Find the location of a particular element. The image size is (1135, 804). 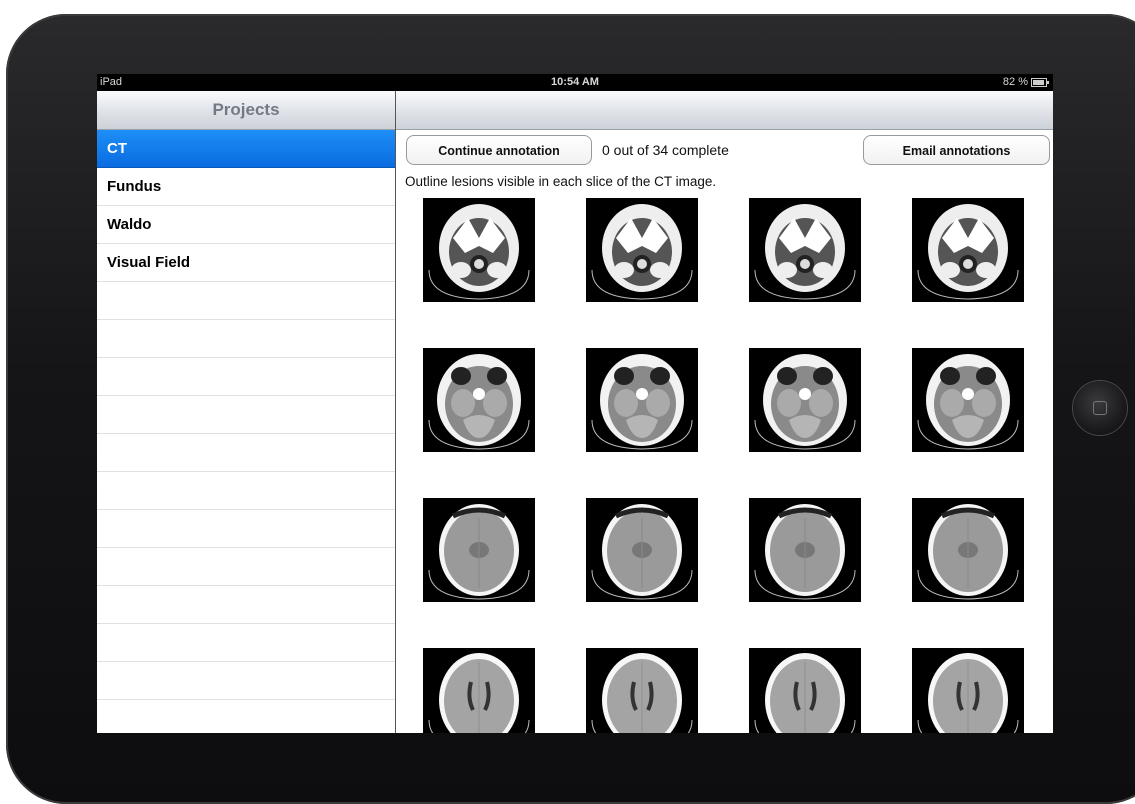

status-bar: iPad 10:54 AM 82 % is located at coordinates (575, 82).